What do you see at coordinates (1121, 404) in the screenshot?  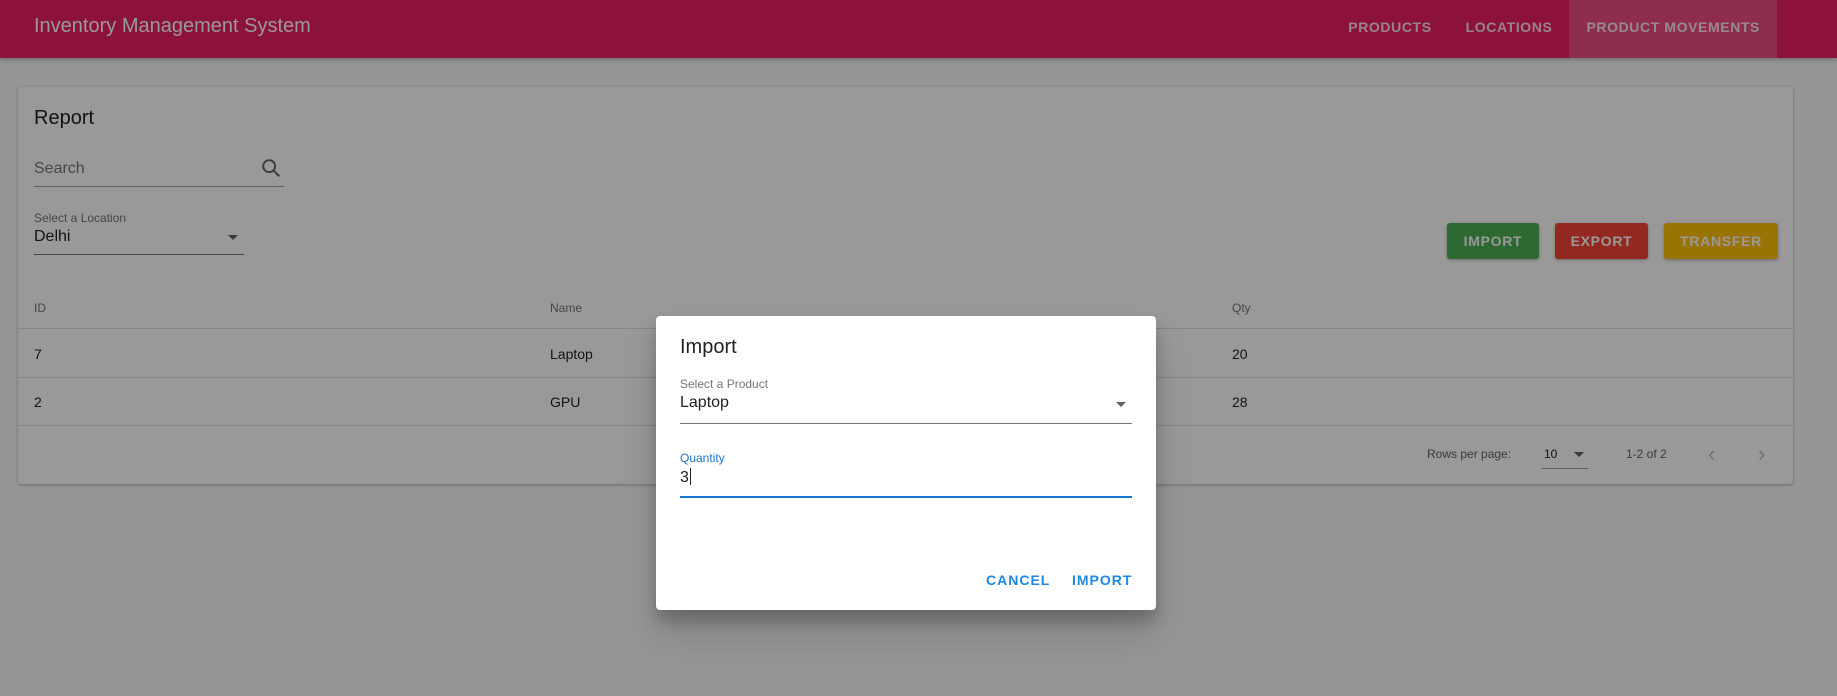 I see `dropdown-arrow-icon` at bounding box center [1121, 404].